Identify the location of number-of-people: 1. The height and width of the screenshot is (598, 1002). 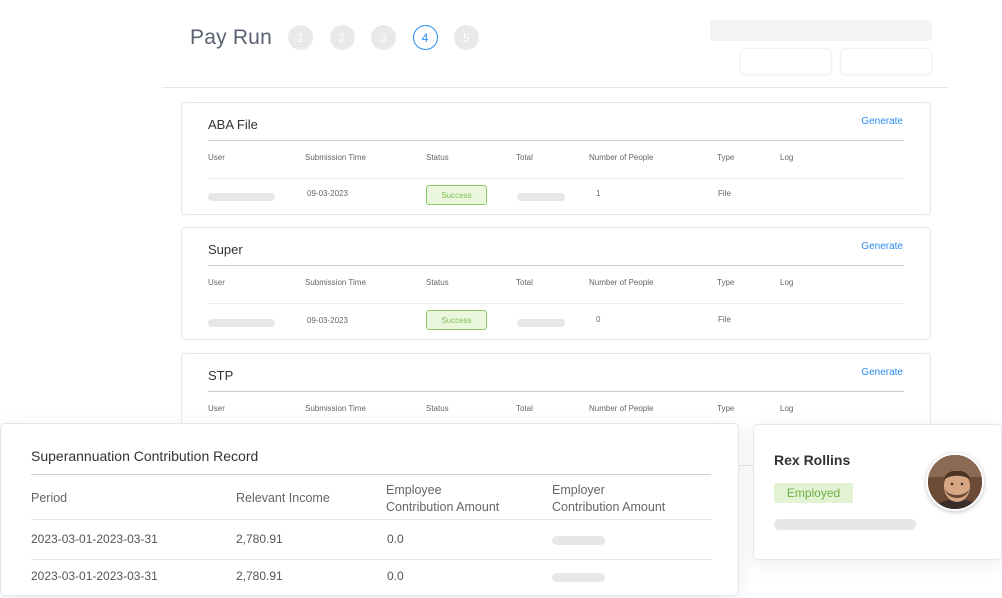
(598, 193).